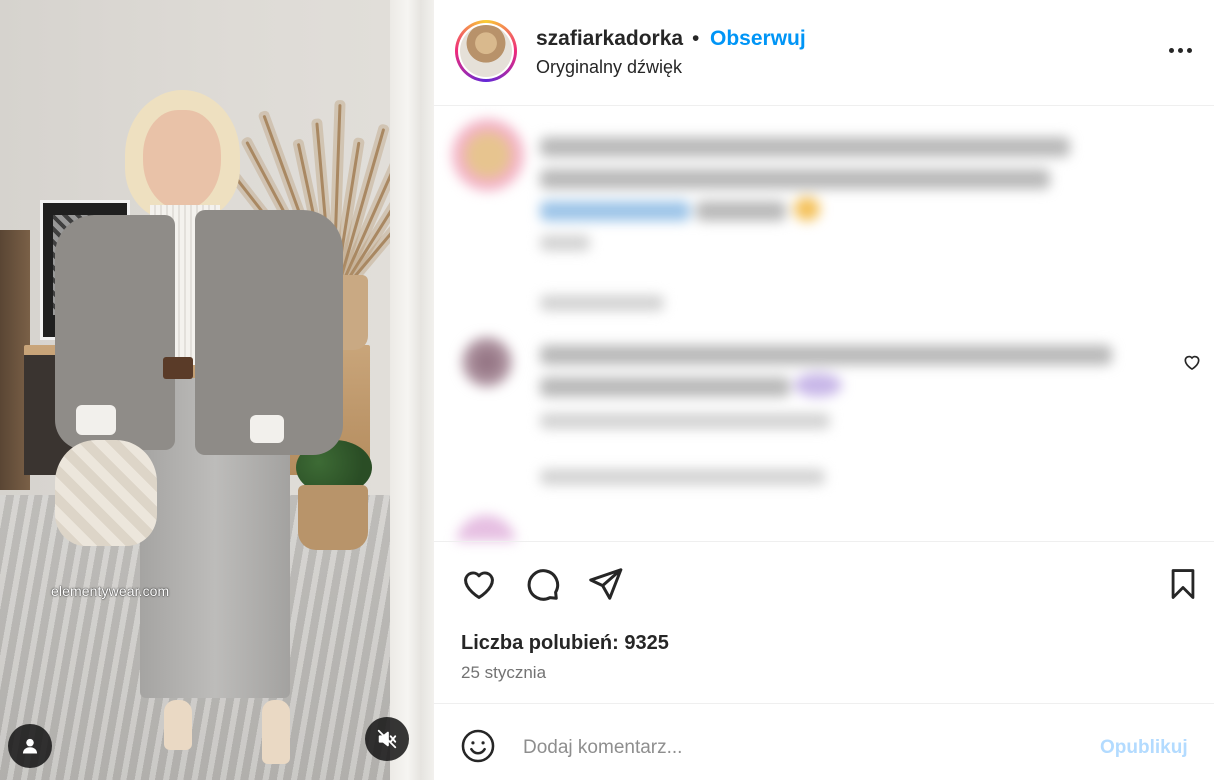 This screenshot has width=1214, height=780. Describe the element at coordinates (110, 591) in the screenshot. I see `media-watermark: elementywear.com` at that location.